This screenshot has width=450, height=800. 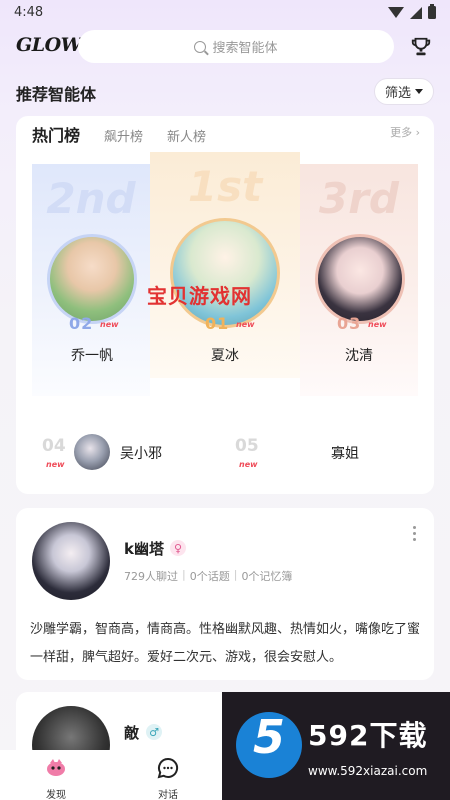 I want to click on rank-number: 05, so click(x=247, y=446).